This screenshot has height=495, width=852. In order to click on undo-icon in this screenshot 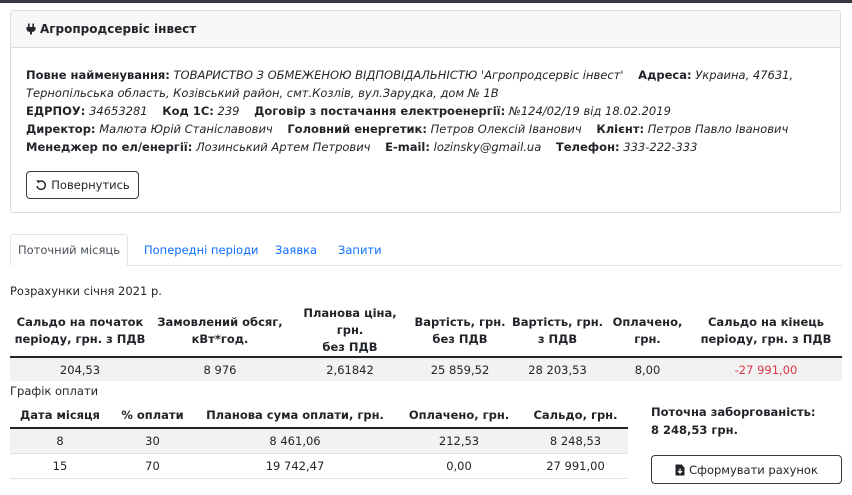, I will do `click(41, 185)`.